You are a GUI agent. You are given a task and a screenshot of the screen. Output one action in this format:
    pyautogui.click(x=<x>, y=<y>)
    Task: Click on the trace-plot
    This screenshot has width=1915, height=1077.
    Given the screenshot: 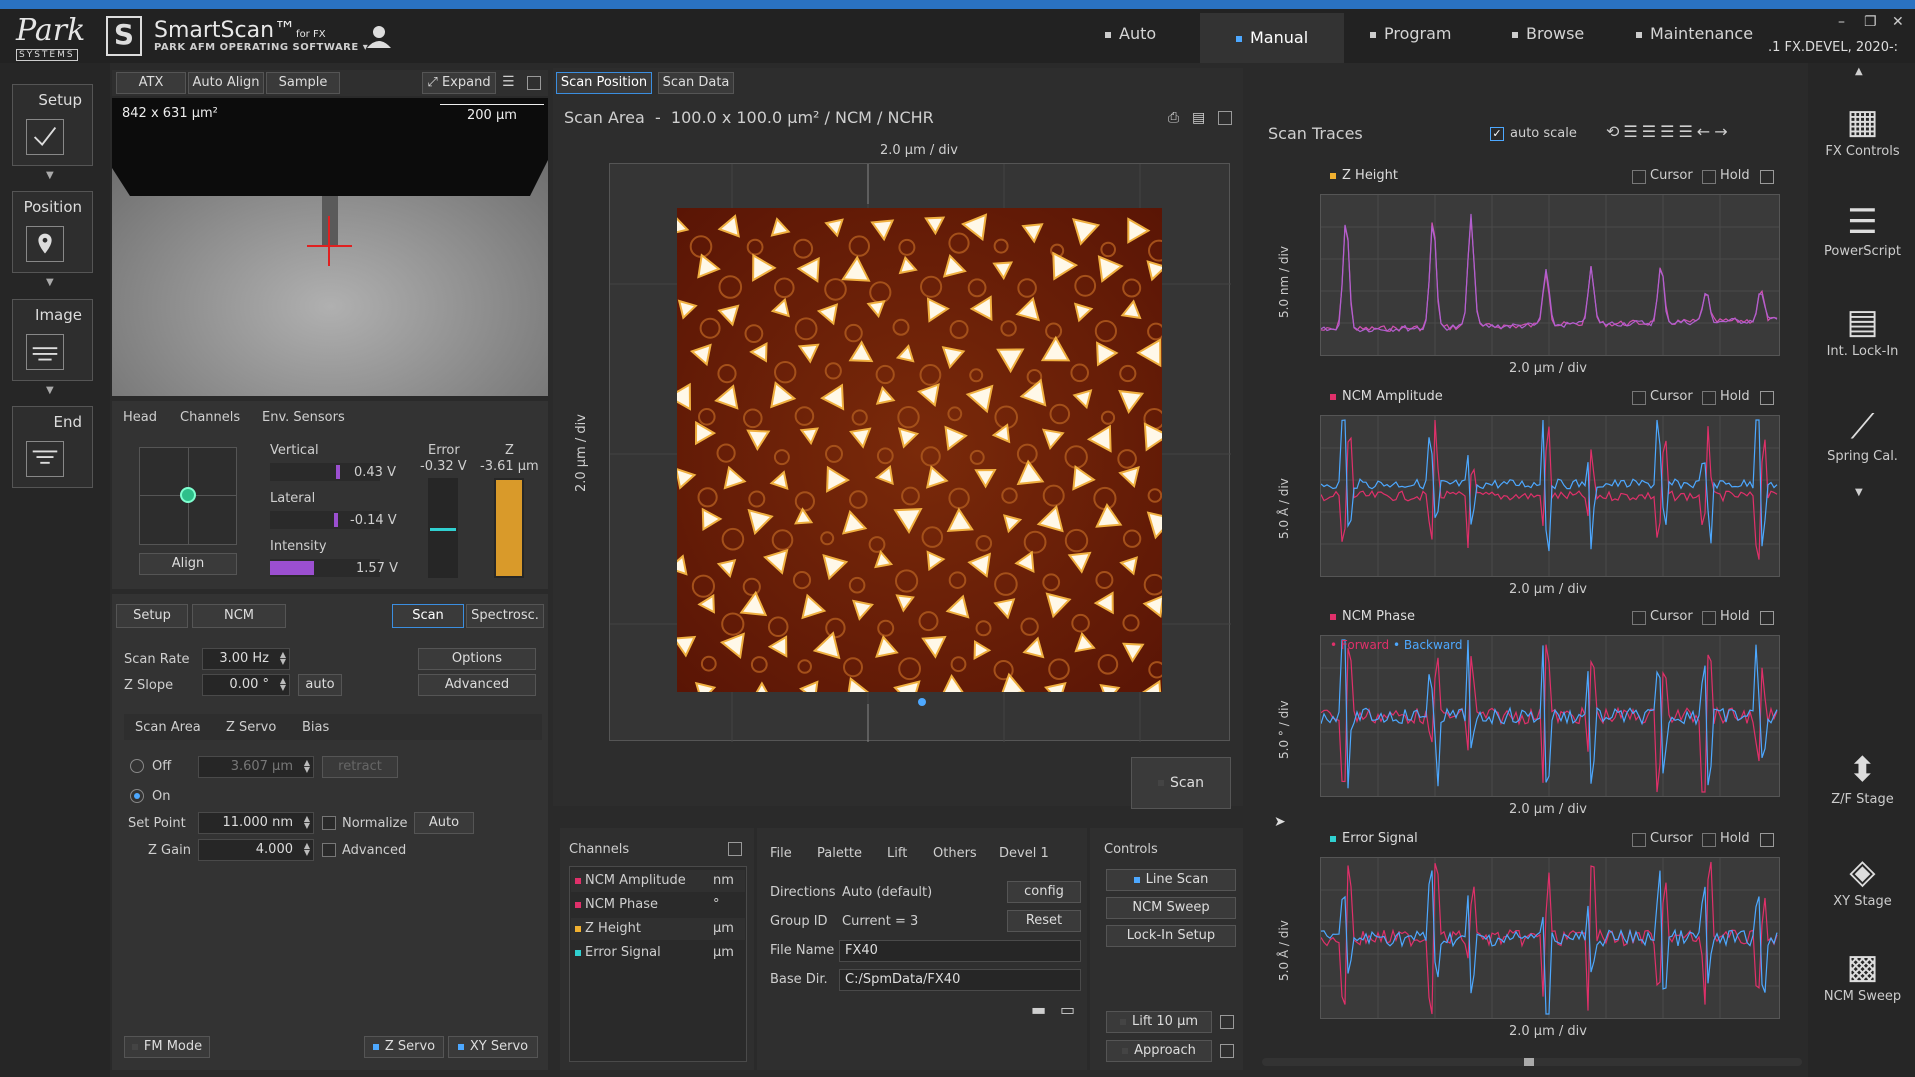 What is the action you would take?
    pyautogui.click(x=1550, y=496)
    